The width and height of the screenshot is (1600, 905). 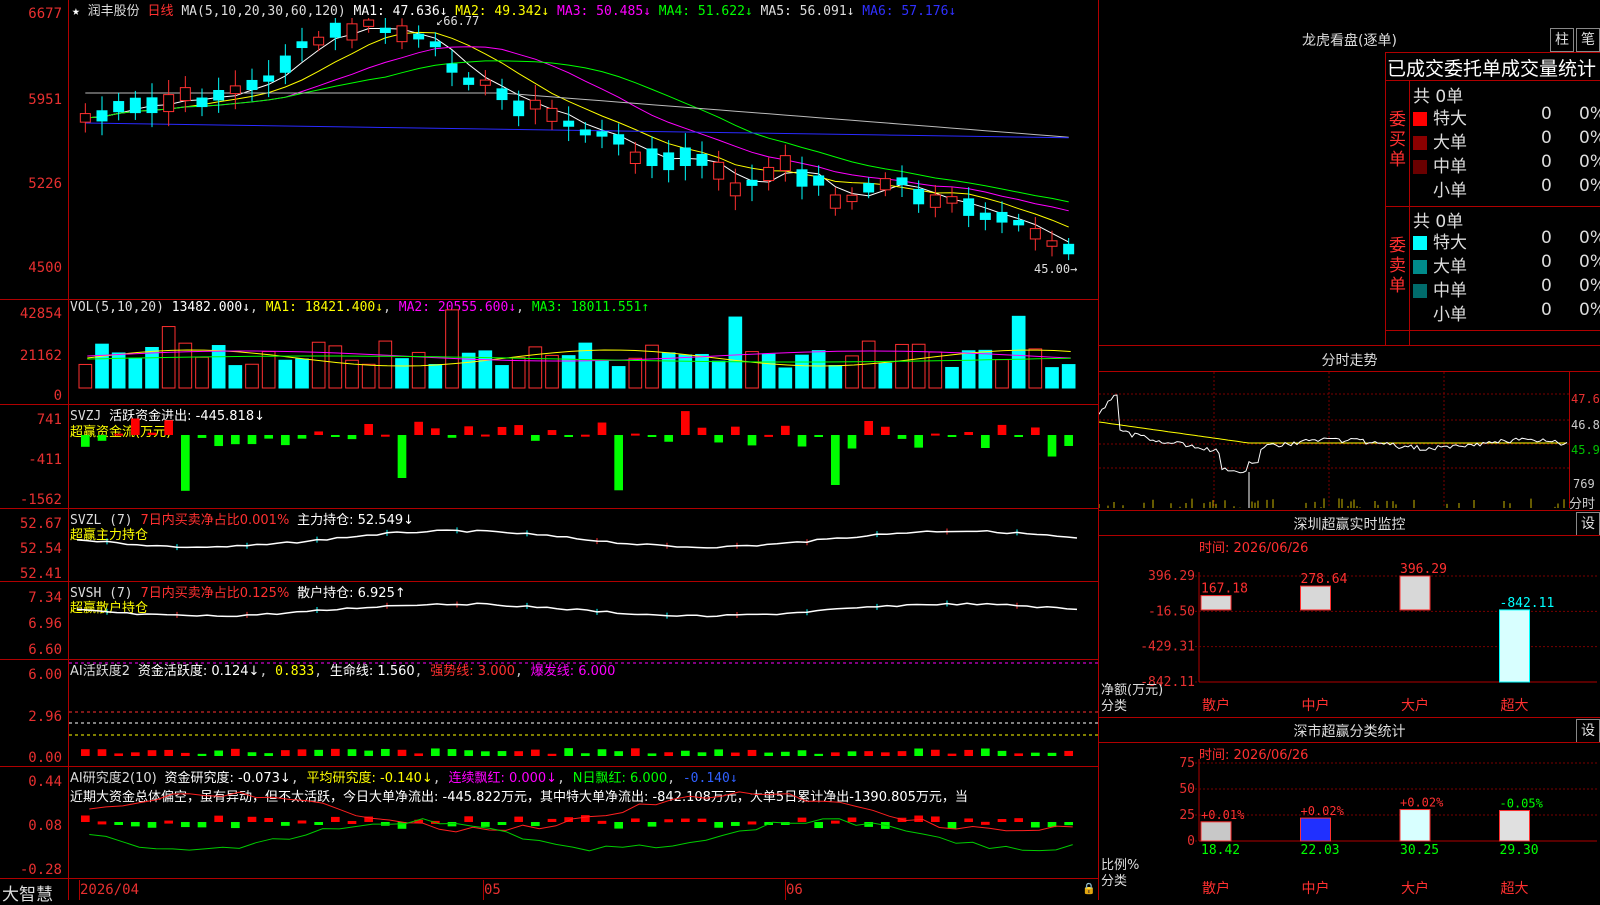 What do you see at coordinates (1415, 705) in the screenshot?
I see `category-label: 大户` at bounding box center [1415, 705].